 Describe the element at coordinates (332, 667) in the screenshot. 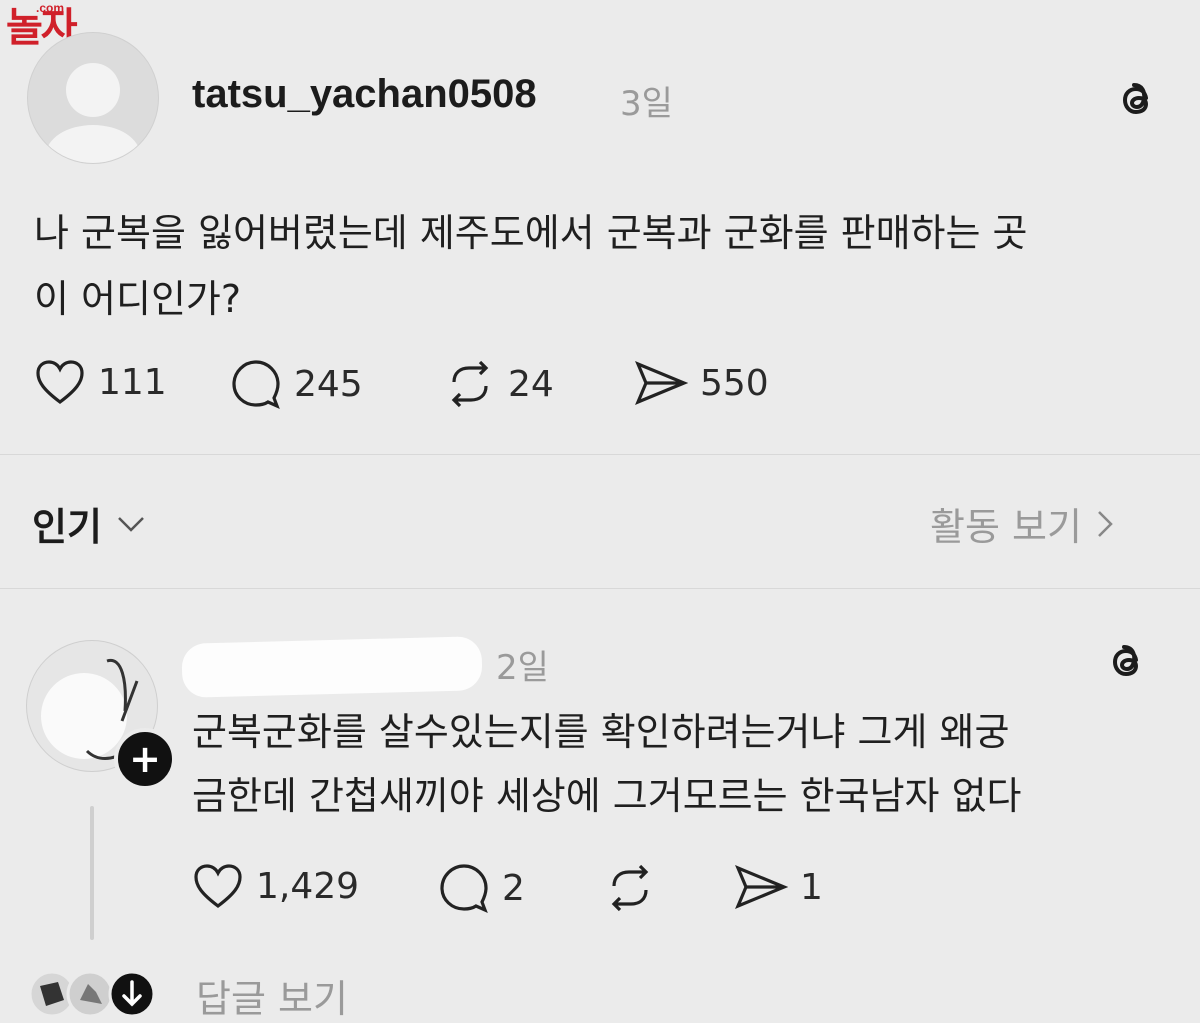

I see `username-redaction` at that location.